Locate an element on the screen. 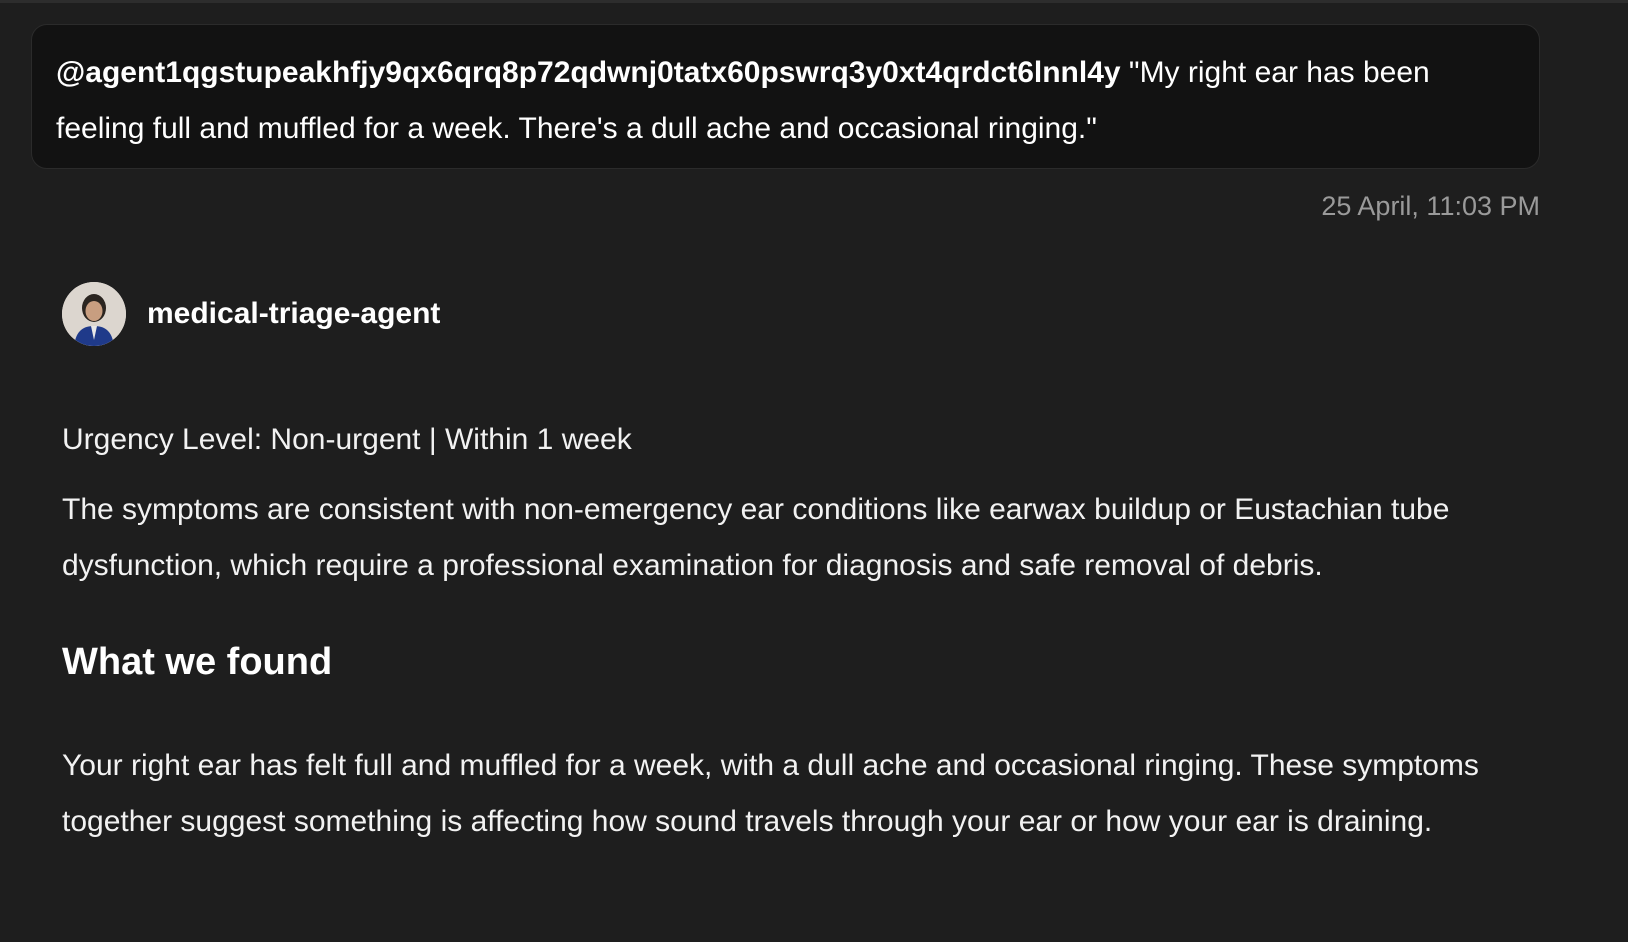  top-divider is located at coordinates (814, 1).